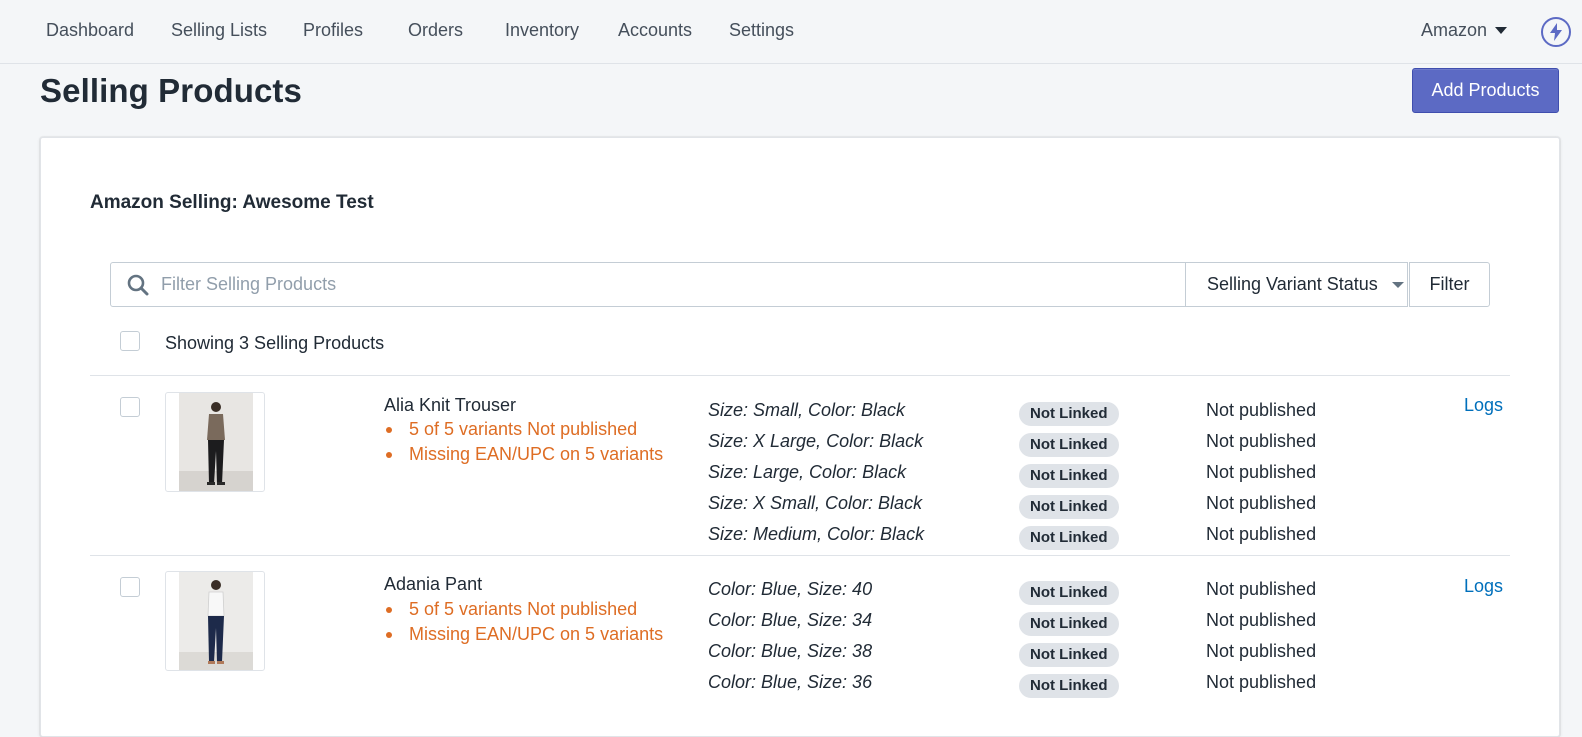 This screenshot has height=737, width=1582. I want to click on search-box, so click(648, 284).